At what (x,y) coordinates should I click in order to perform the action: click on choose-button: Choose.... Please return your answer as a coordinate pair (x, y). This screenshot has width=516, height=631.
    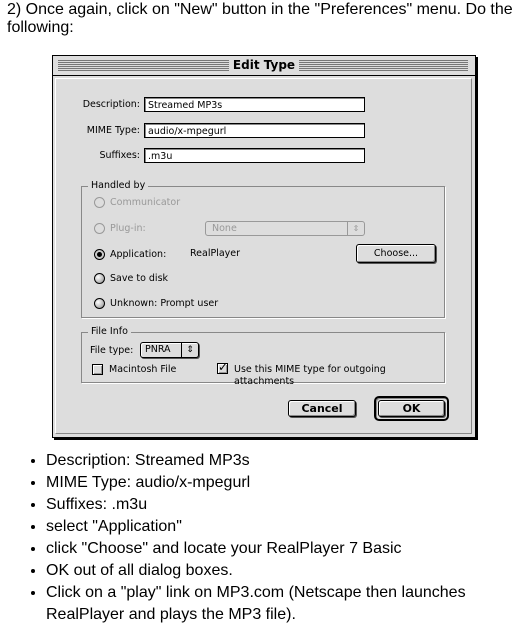
    Looking at the image, I should click on (396, 253).